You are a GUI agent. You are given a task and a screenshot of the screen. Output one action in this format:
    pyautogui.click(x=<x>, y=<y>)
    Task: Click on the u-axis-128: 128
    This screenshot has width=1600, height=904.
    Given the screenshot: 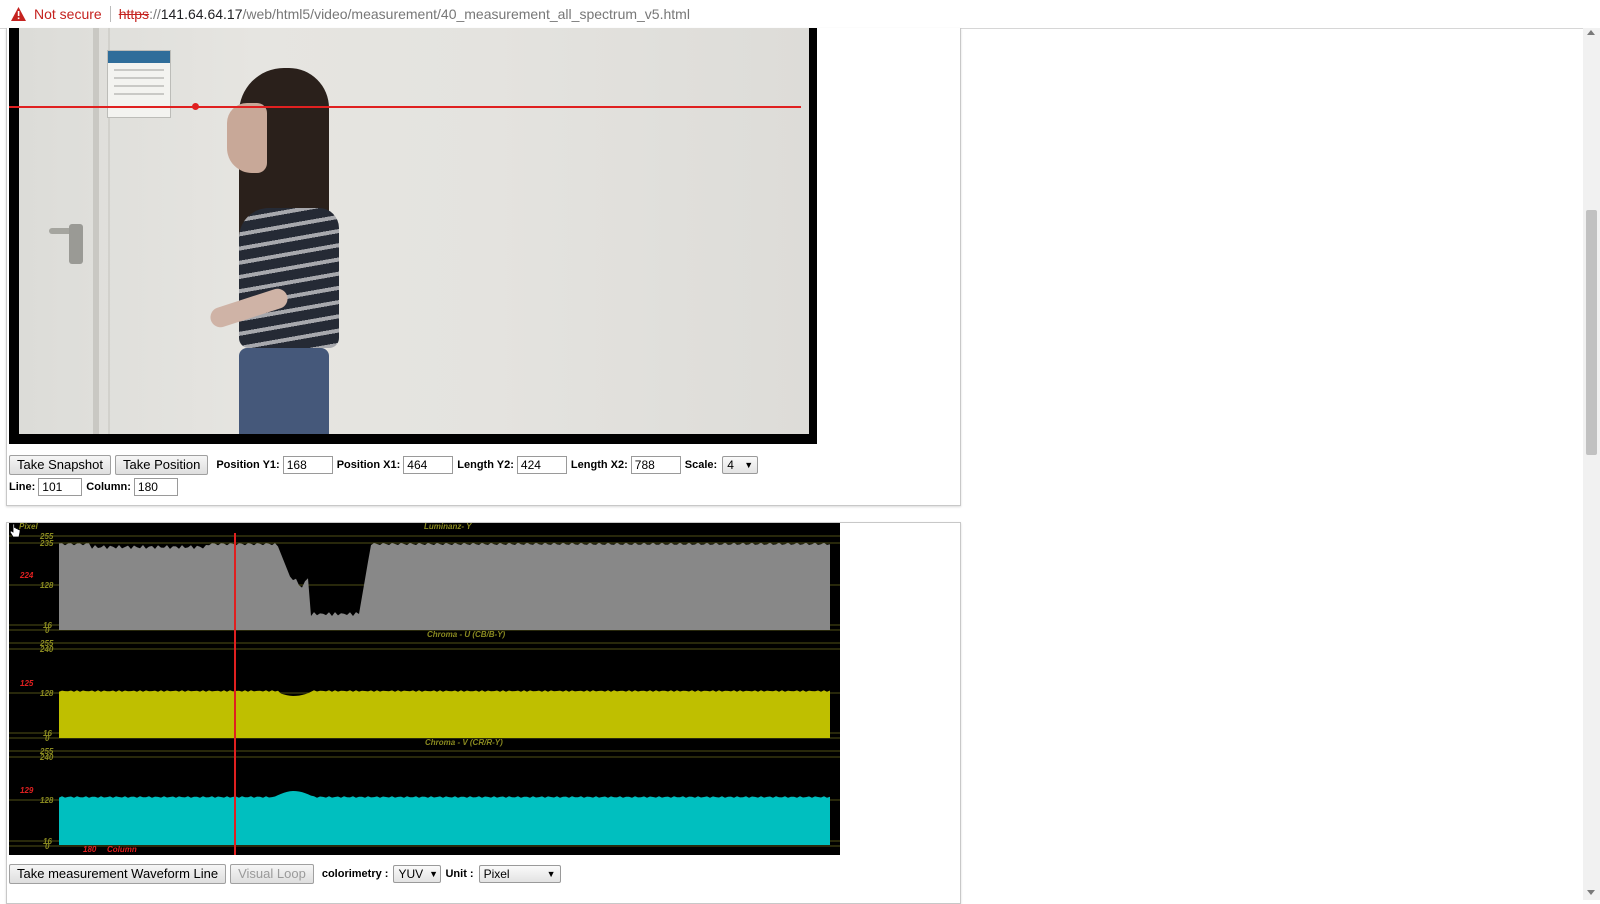 What is the action you would take?
    pyautogui.click(x=47, y=693)
    